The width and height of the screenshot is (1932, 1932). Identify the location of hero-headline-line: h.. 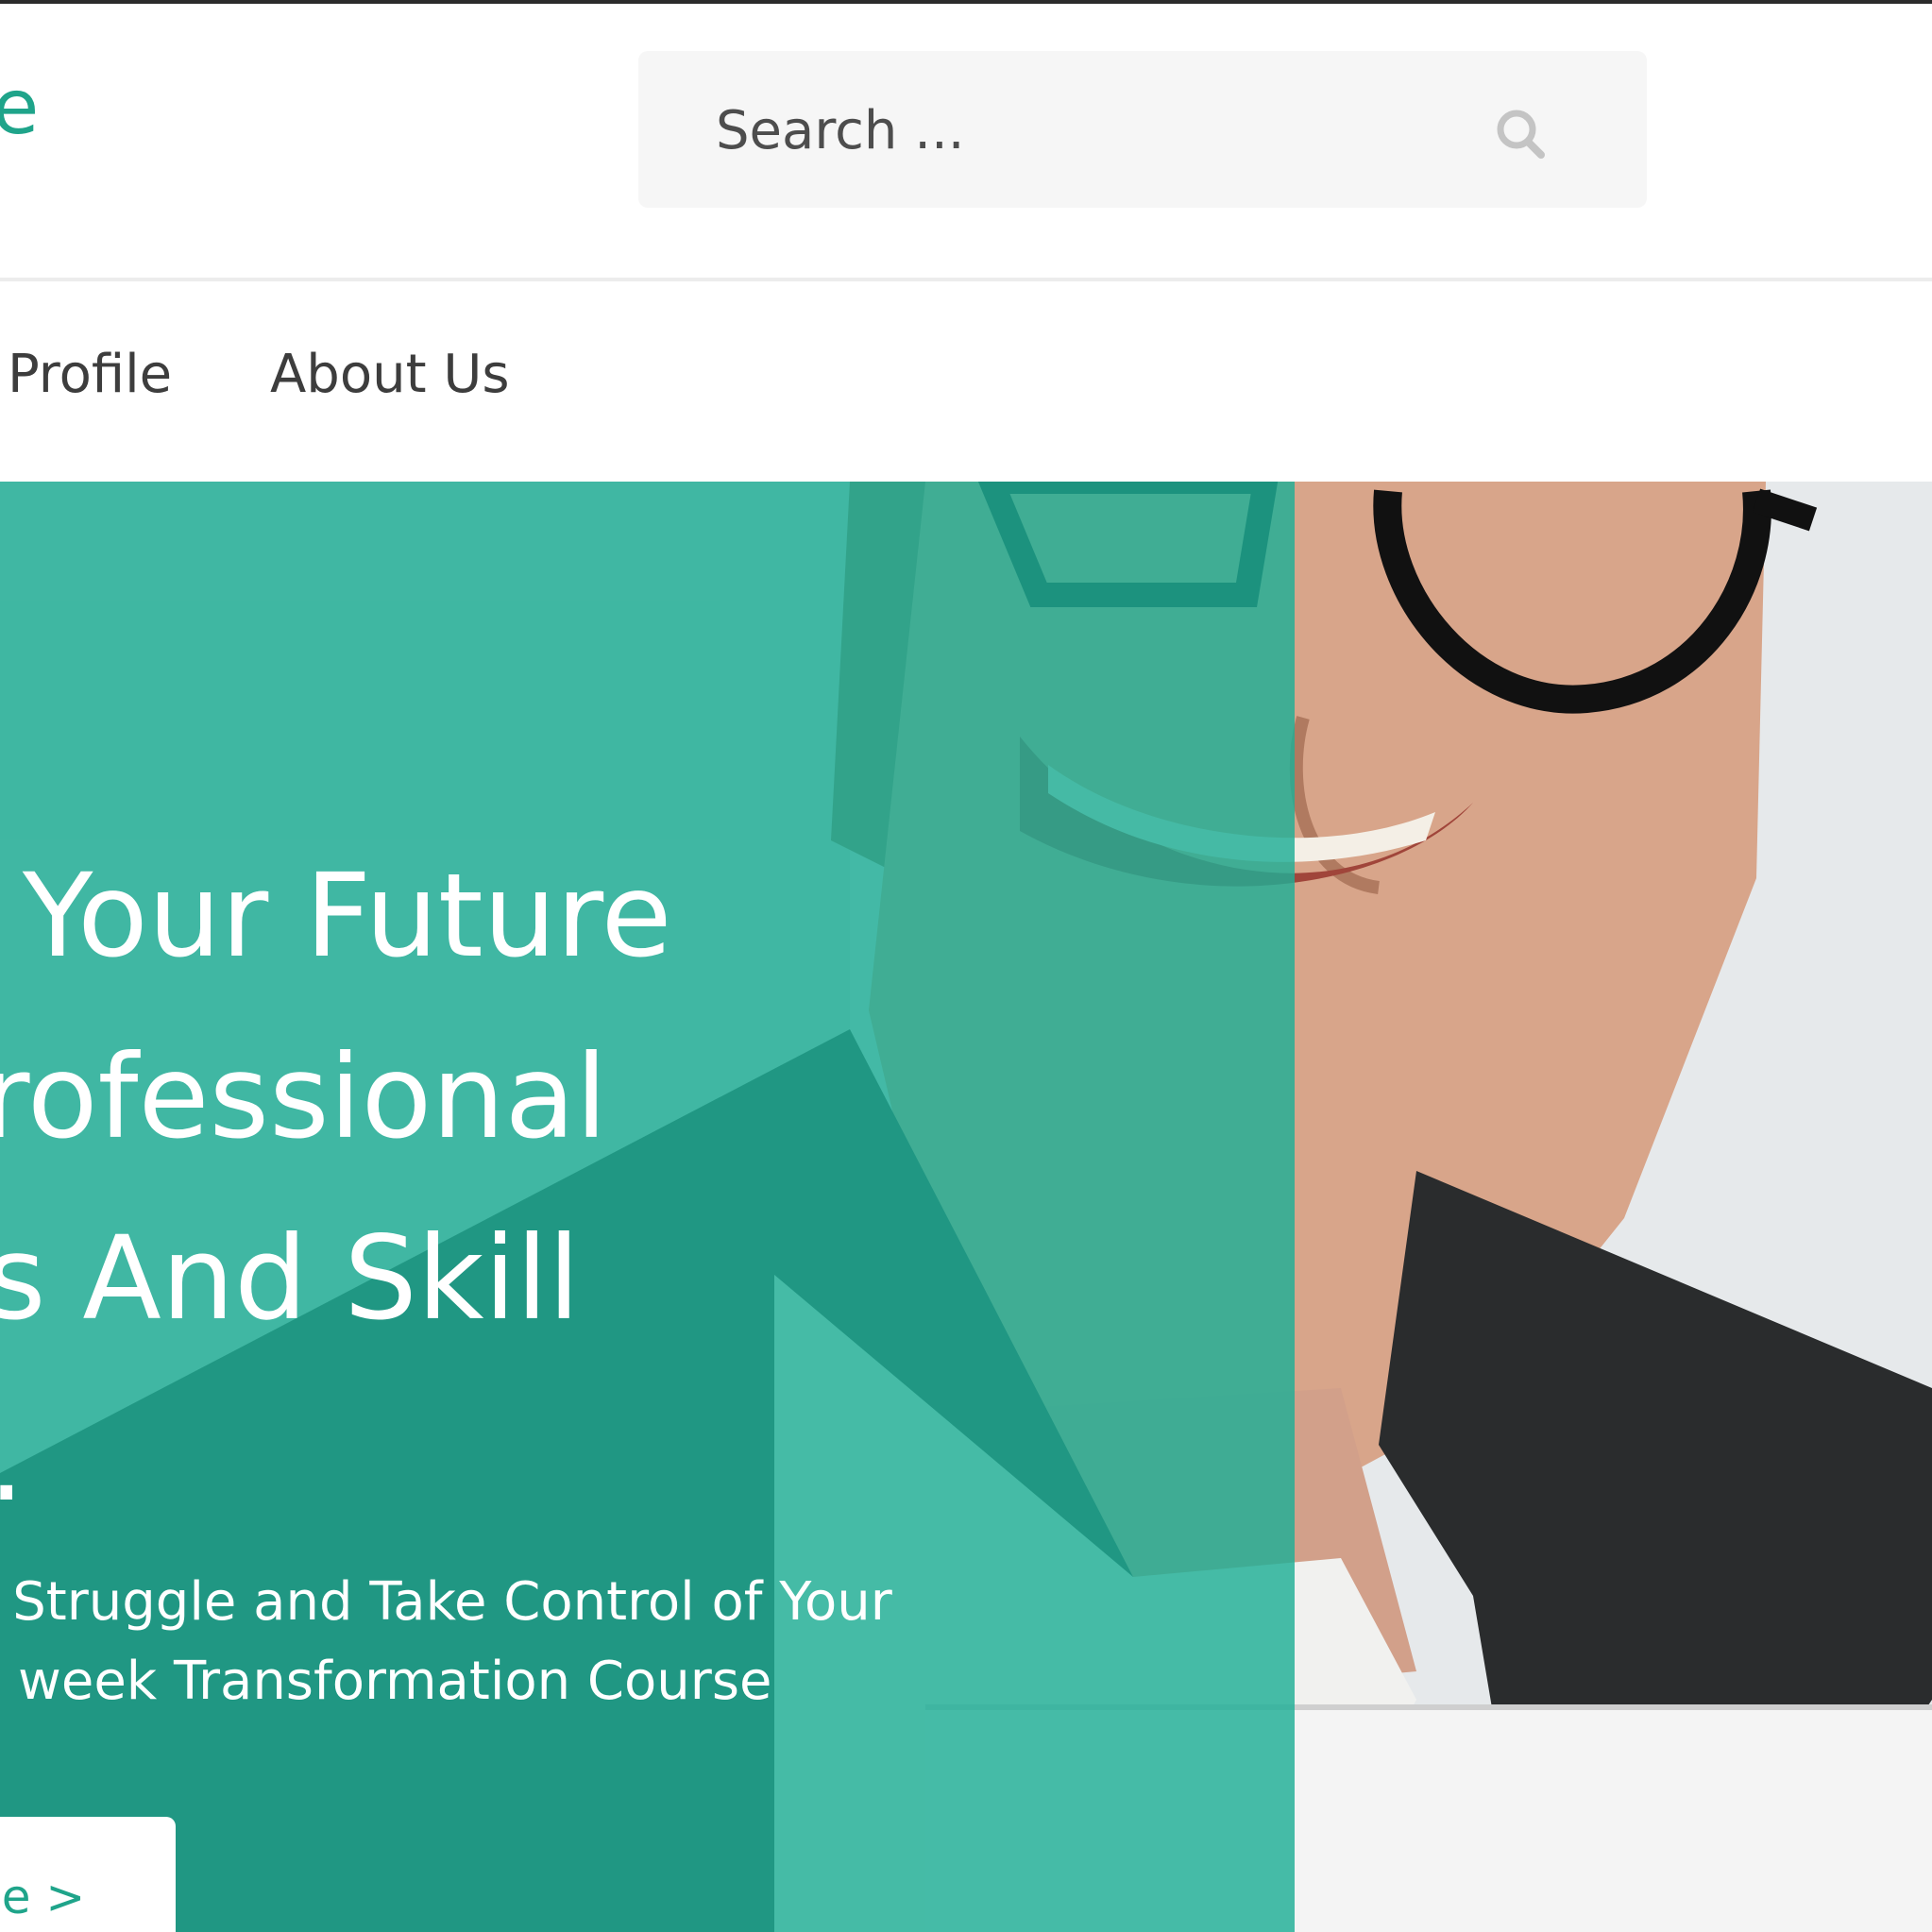
(571, 1460).